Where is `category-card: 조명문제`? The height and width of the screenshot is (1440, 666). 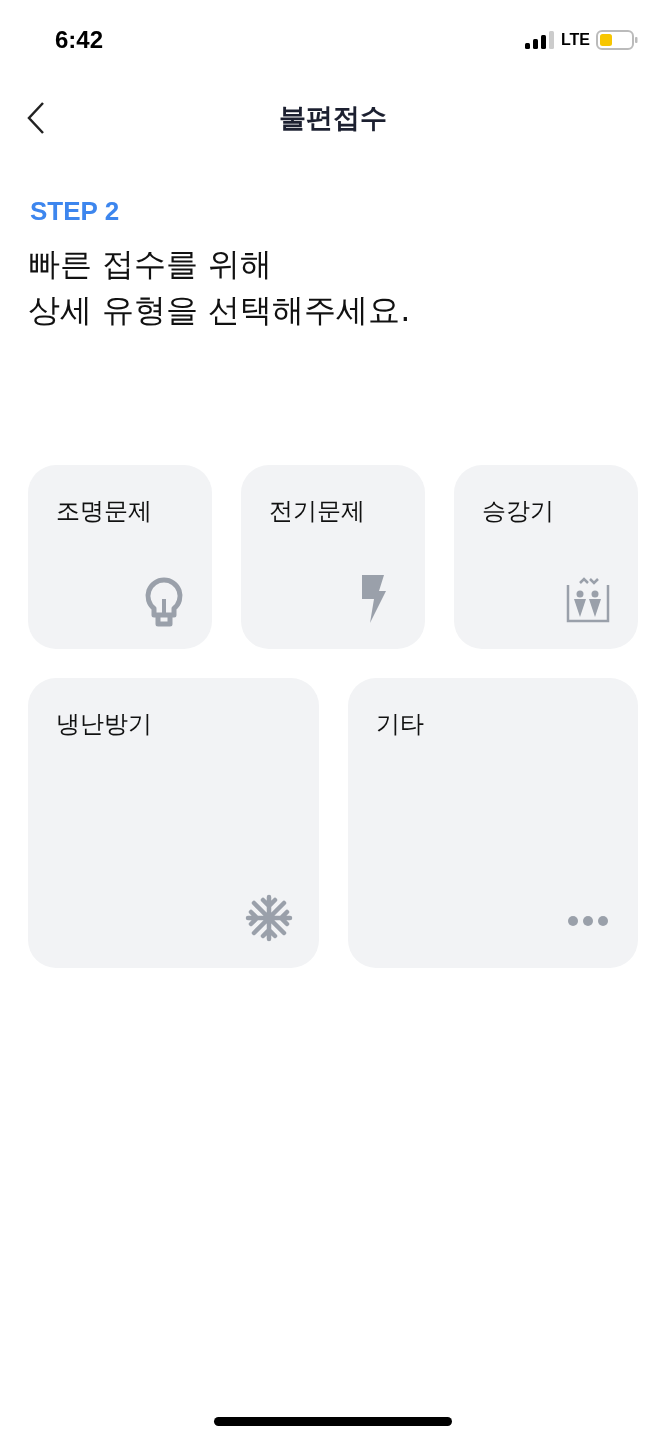 category-card: 조명문제 is located at coordinates (120, 557).